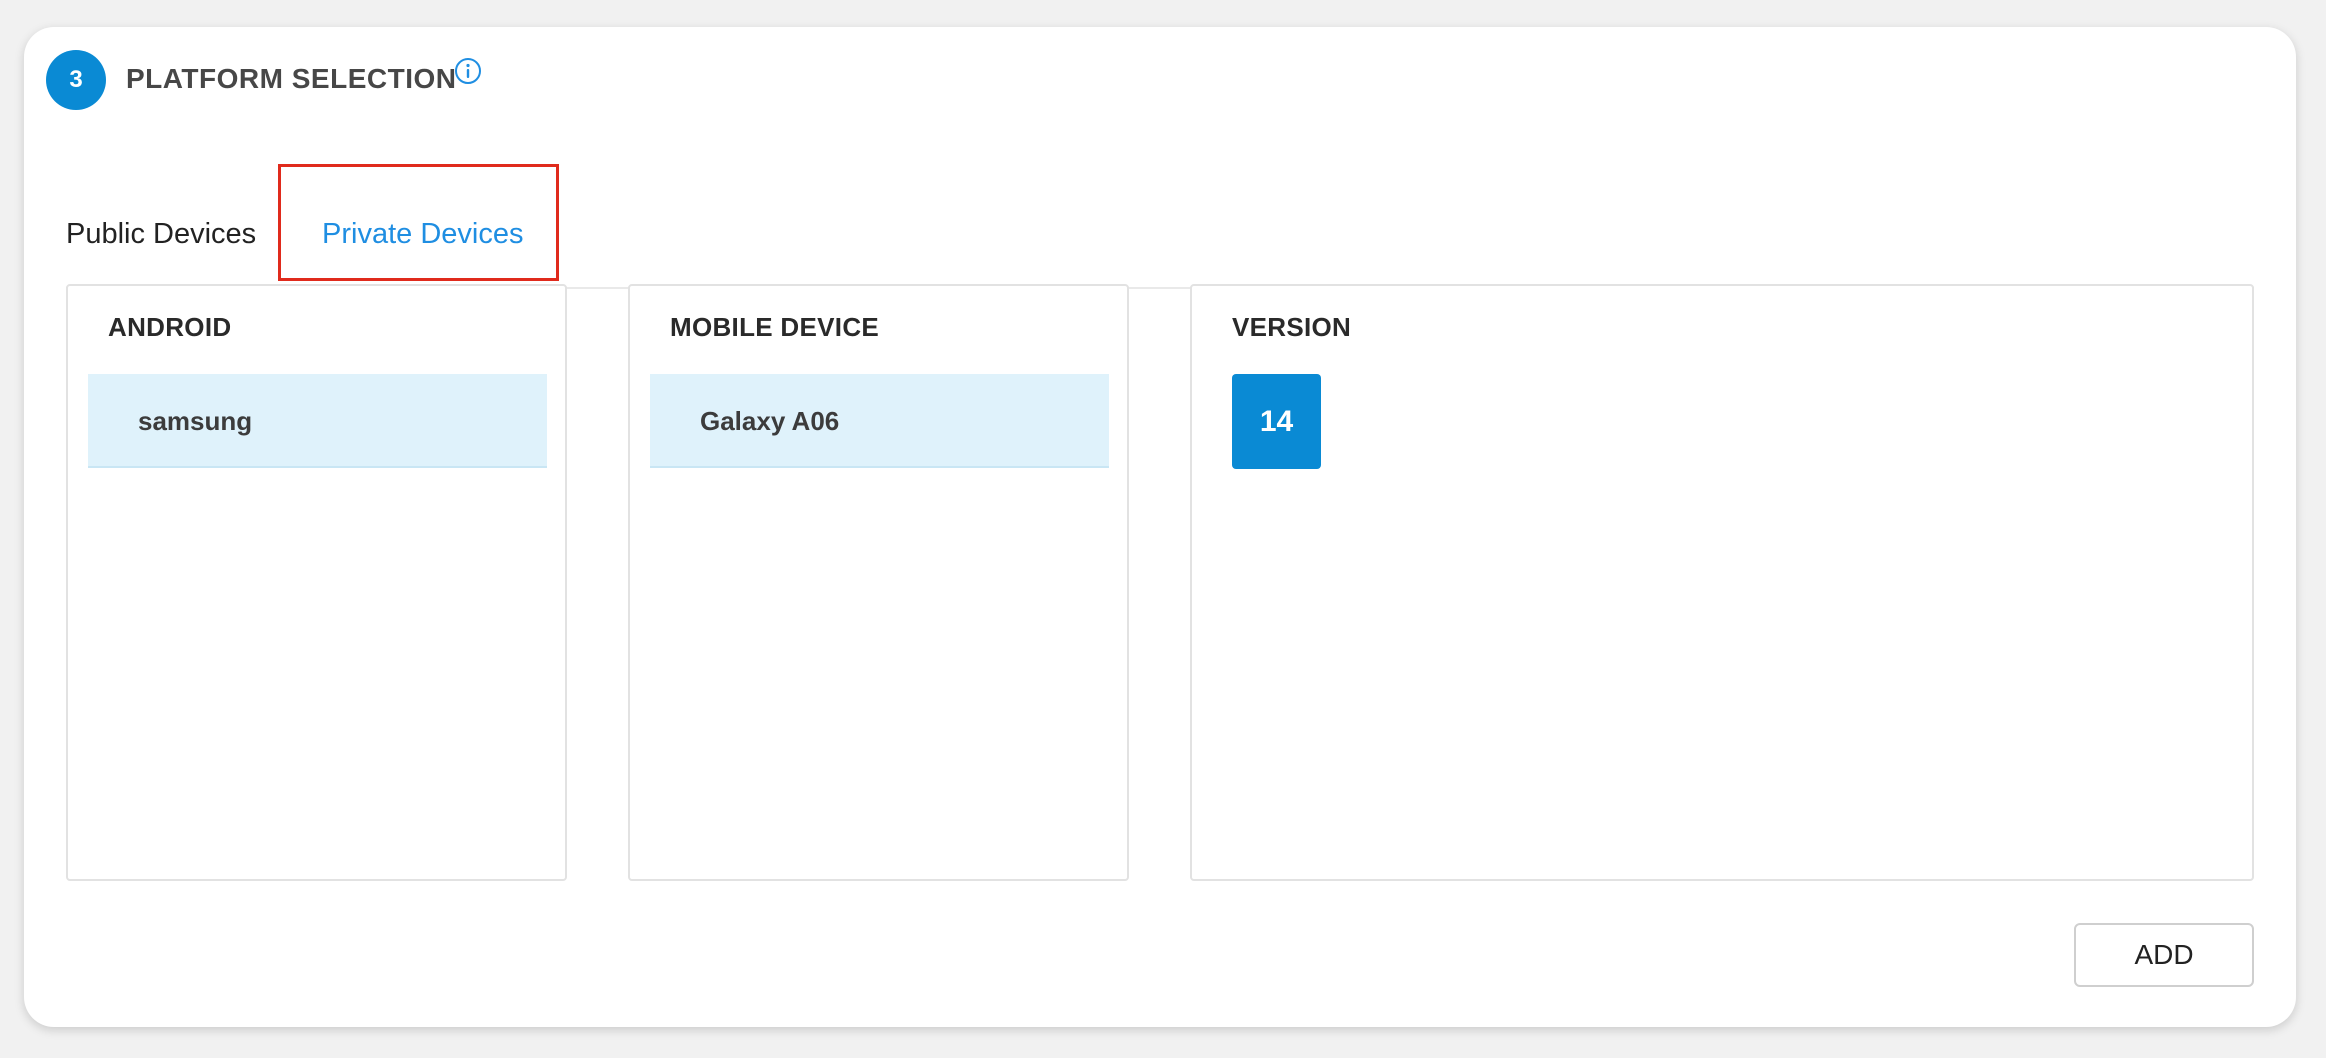 This screenshot has width=2326, height=1058. Describe the element at coordinates (775, 327) in the screenshot. I see `mobile-device-panel-header: MOBILE DEVICE` at that location.